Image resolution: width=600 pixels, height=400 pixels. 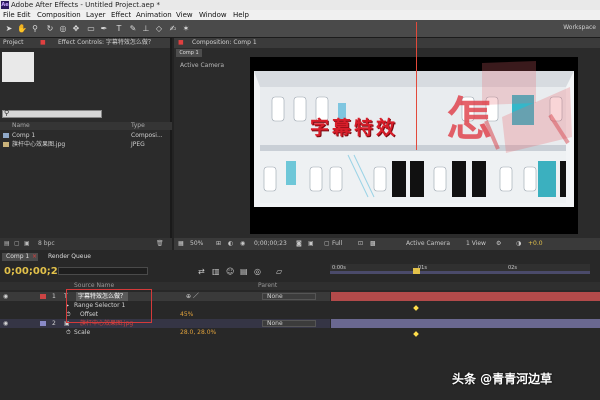 I want to click on resolution-dropdown: Full, so click(x=337, y=244).